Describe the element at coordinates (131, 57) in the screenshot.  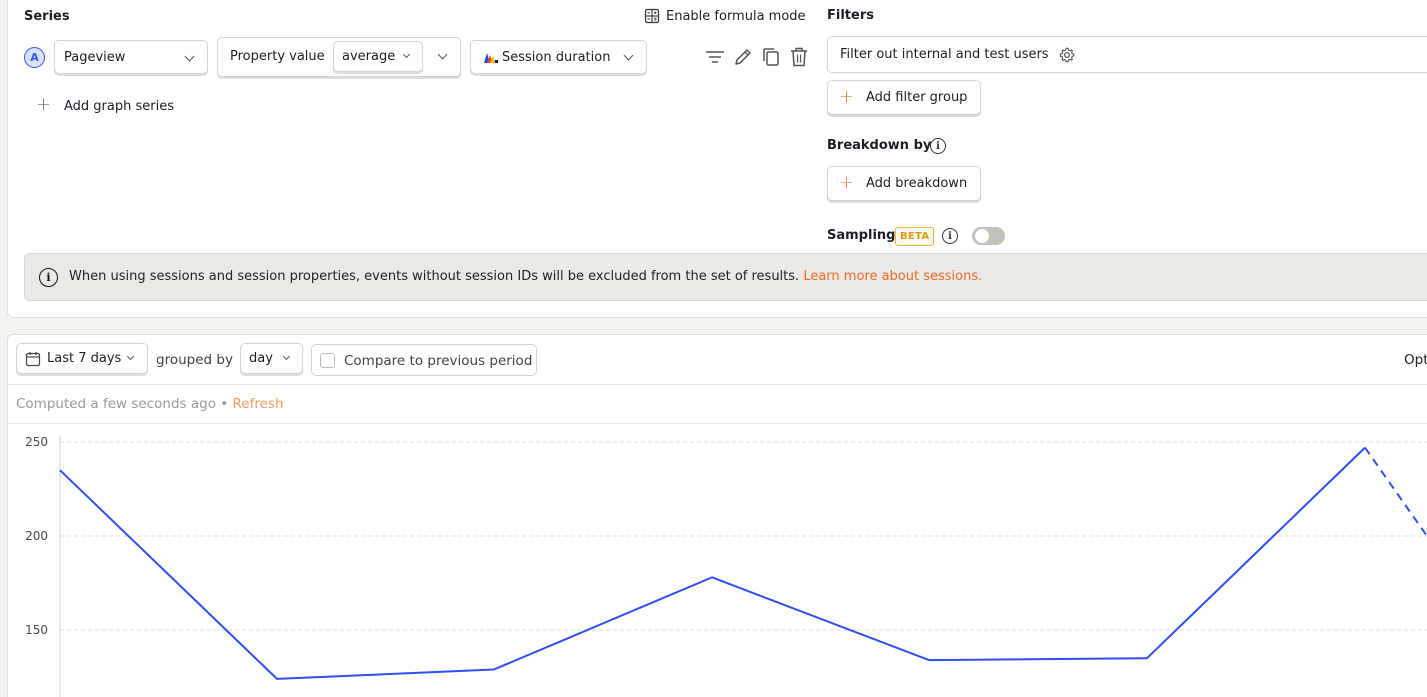
I see `event-select: Pageview` at that location.